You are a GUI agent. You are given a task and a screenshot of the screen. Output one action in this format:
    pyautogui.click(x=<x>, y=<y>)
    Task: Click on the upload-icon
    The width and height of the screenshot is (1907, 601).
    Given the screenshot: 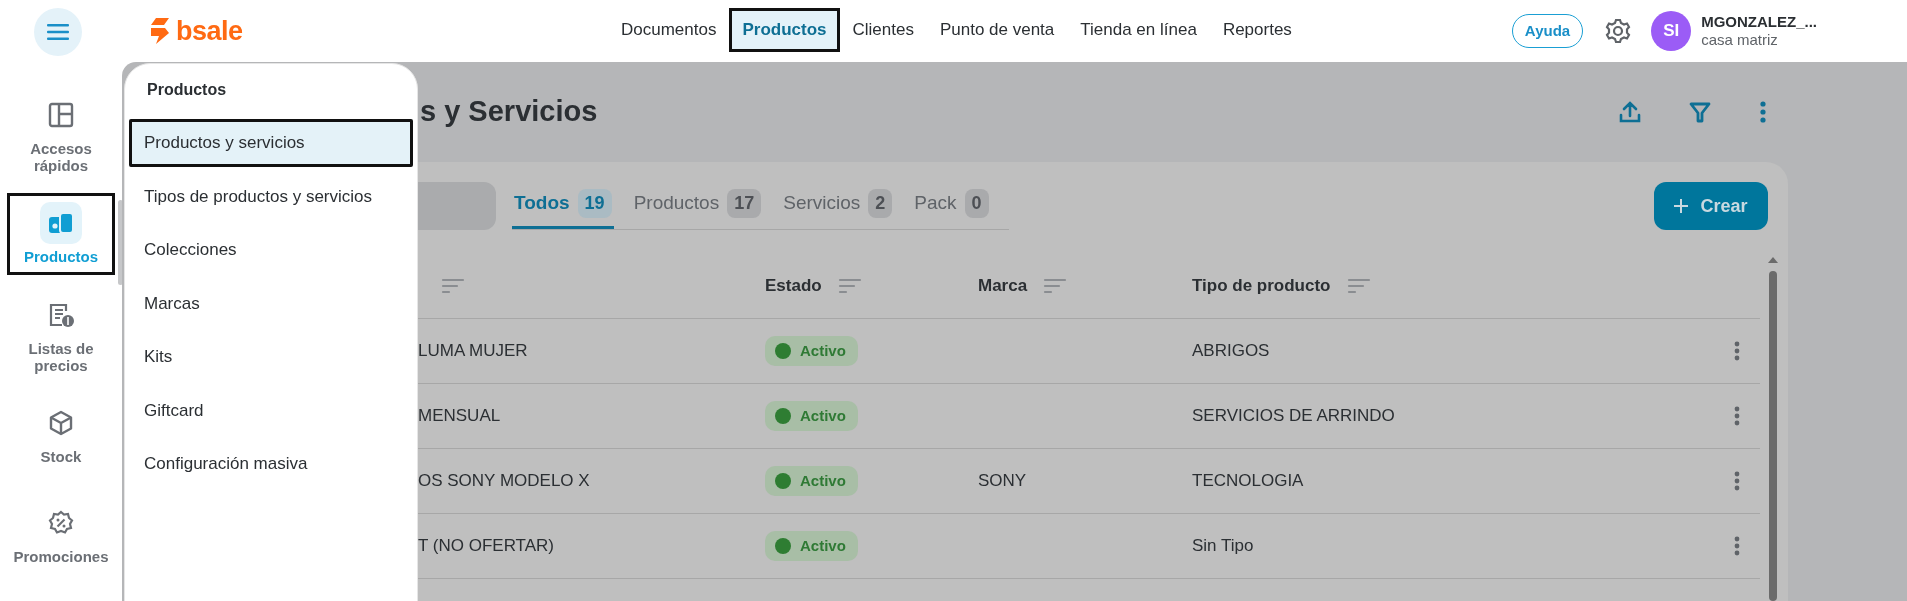 What is the action you would take?
    pyautogui.click(x=1630, y=112)
    